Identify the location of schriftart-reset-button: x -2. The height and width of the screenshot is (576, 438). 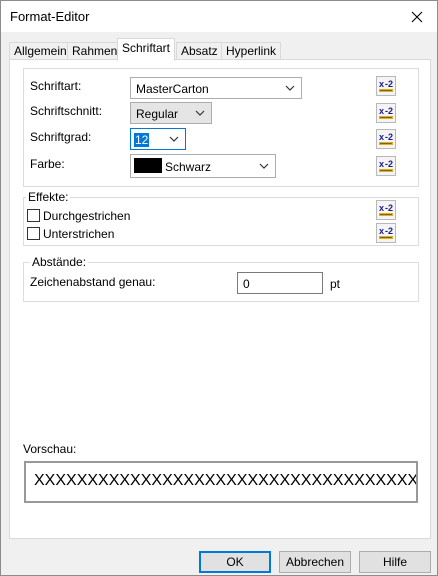
(386, 86).